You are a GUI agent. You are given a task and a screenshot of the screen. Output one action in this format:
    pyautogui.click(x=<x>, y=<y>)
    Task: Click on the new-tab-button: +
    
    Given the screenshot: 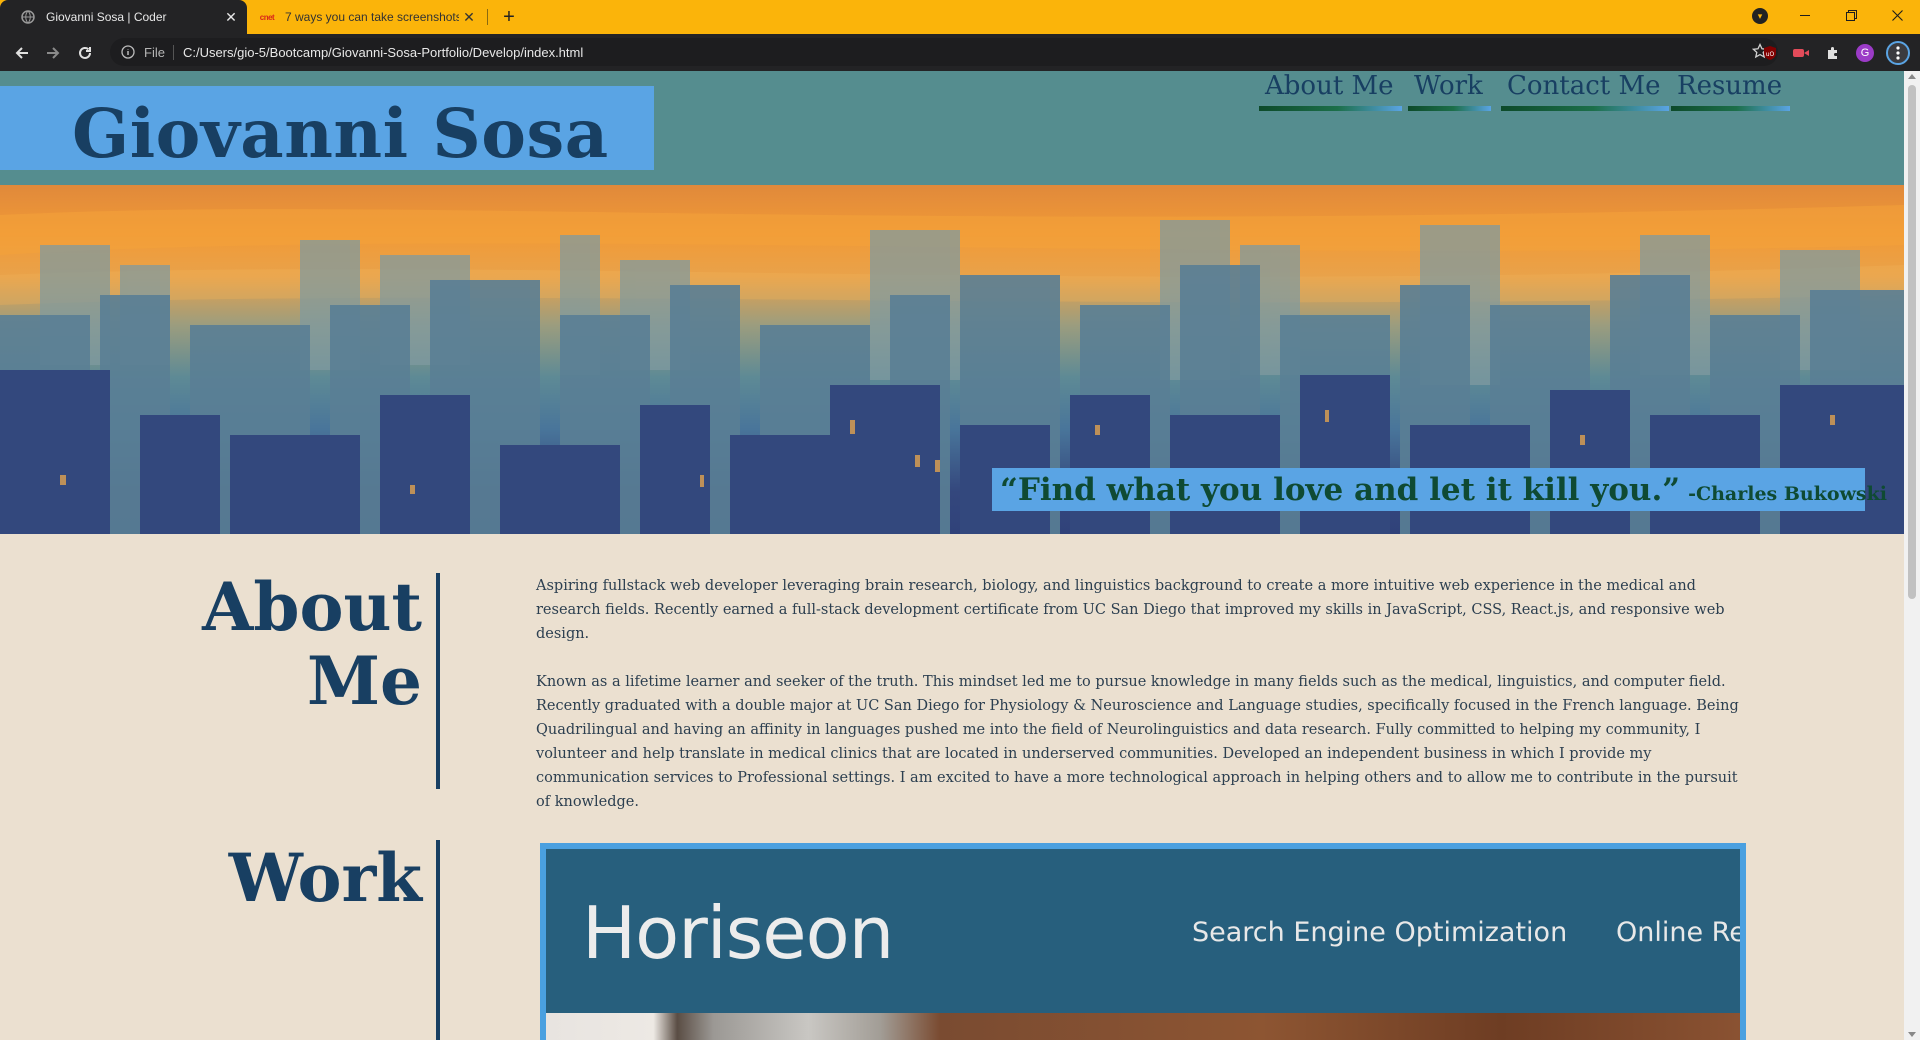 What is the action you would take?
    pyautogui.click(x=509, y=17)
    